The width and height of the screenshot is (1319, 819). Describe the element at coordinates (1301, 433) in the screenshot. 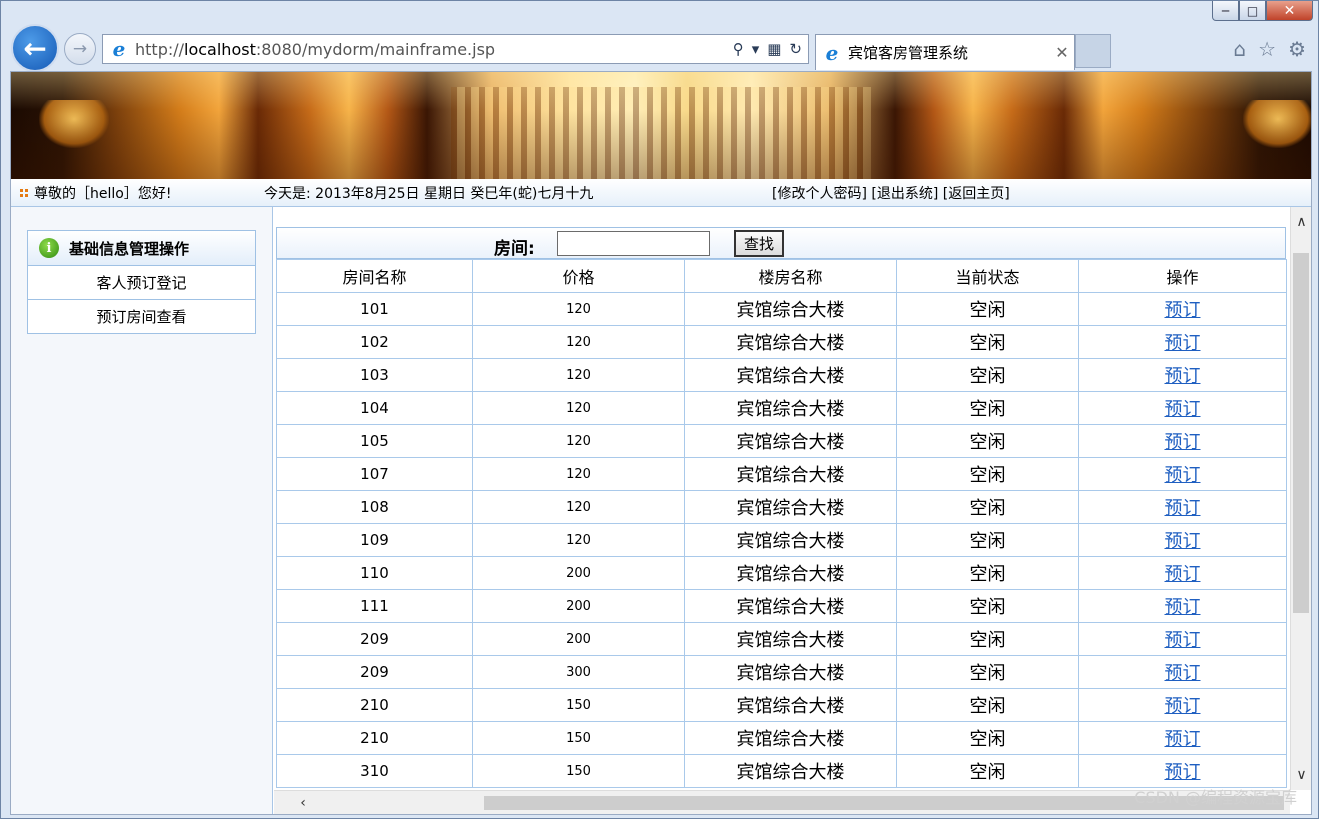

I see `vertical-scroll-thumb` at that location.